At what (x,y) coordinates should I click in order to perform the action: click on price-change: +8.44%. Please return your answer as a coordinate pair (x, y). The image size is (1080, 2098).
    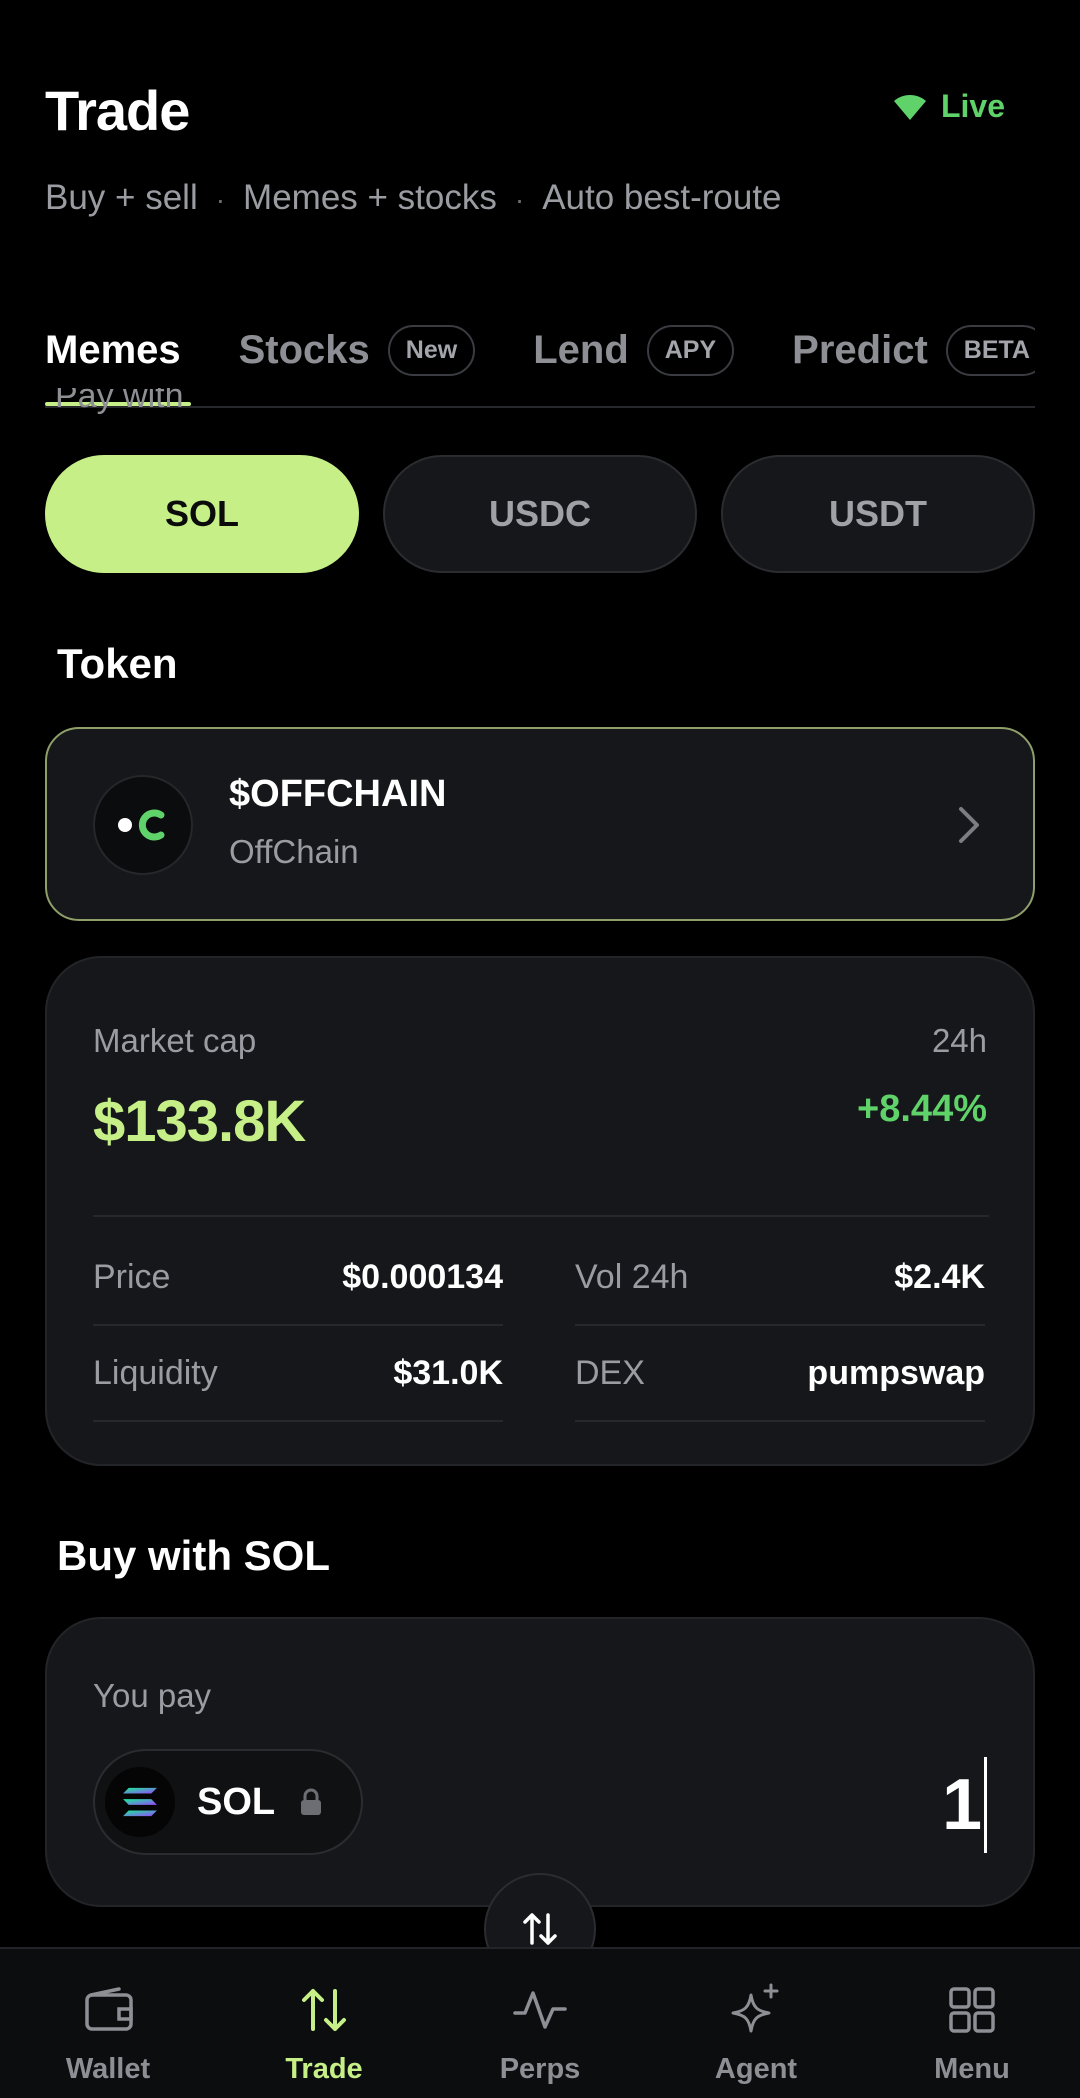
    Looking at the image, I should click on (922, 1109).